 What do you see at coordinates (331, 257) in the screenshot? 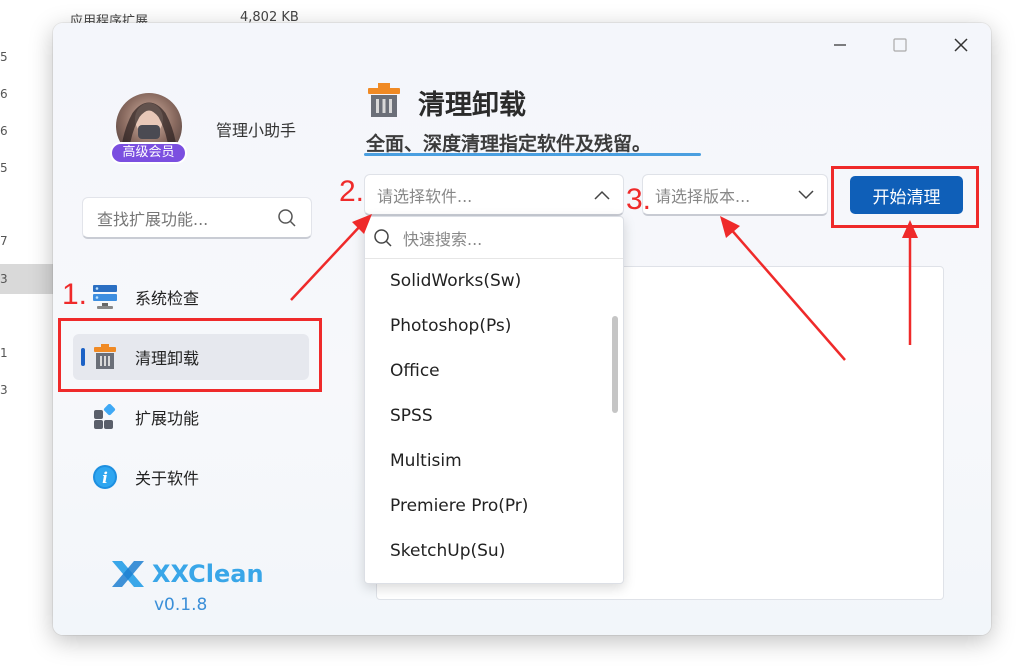
I see `arrow-step2` at bounding box center [331, 257].